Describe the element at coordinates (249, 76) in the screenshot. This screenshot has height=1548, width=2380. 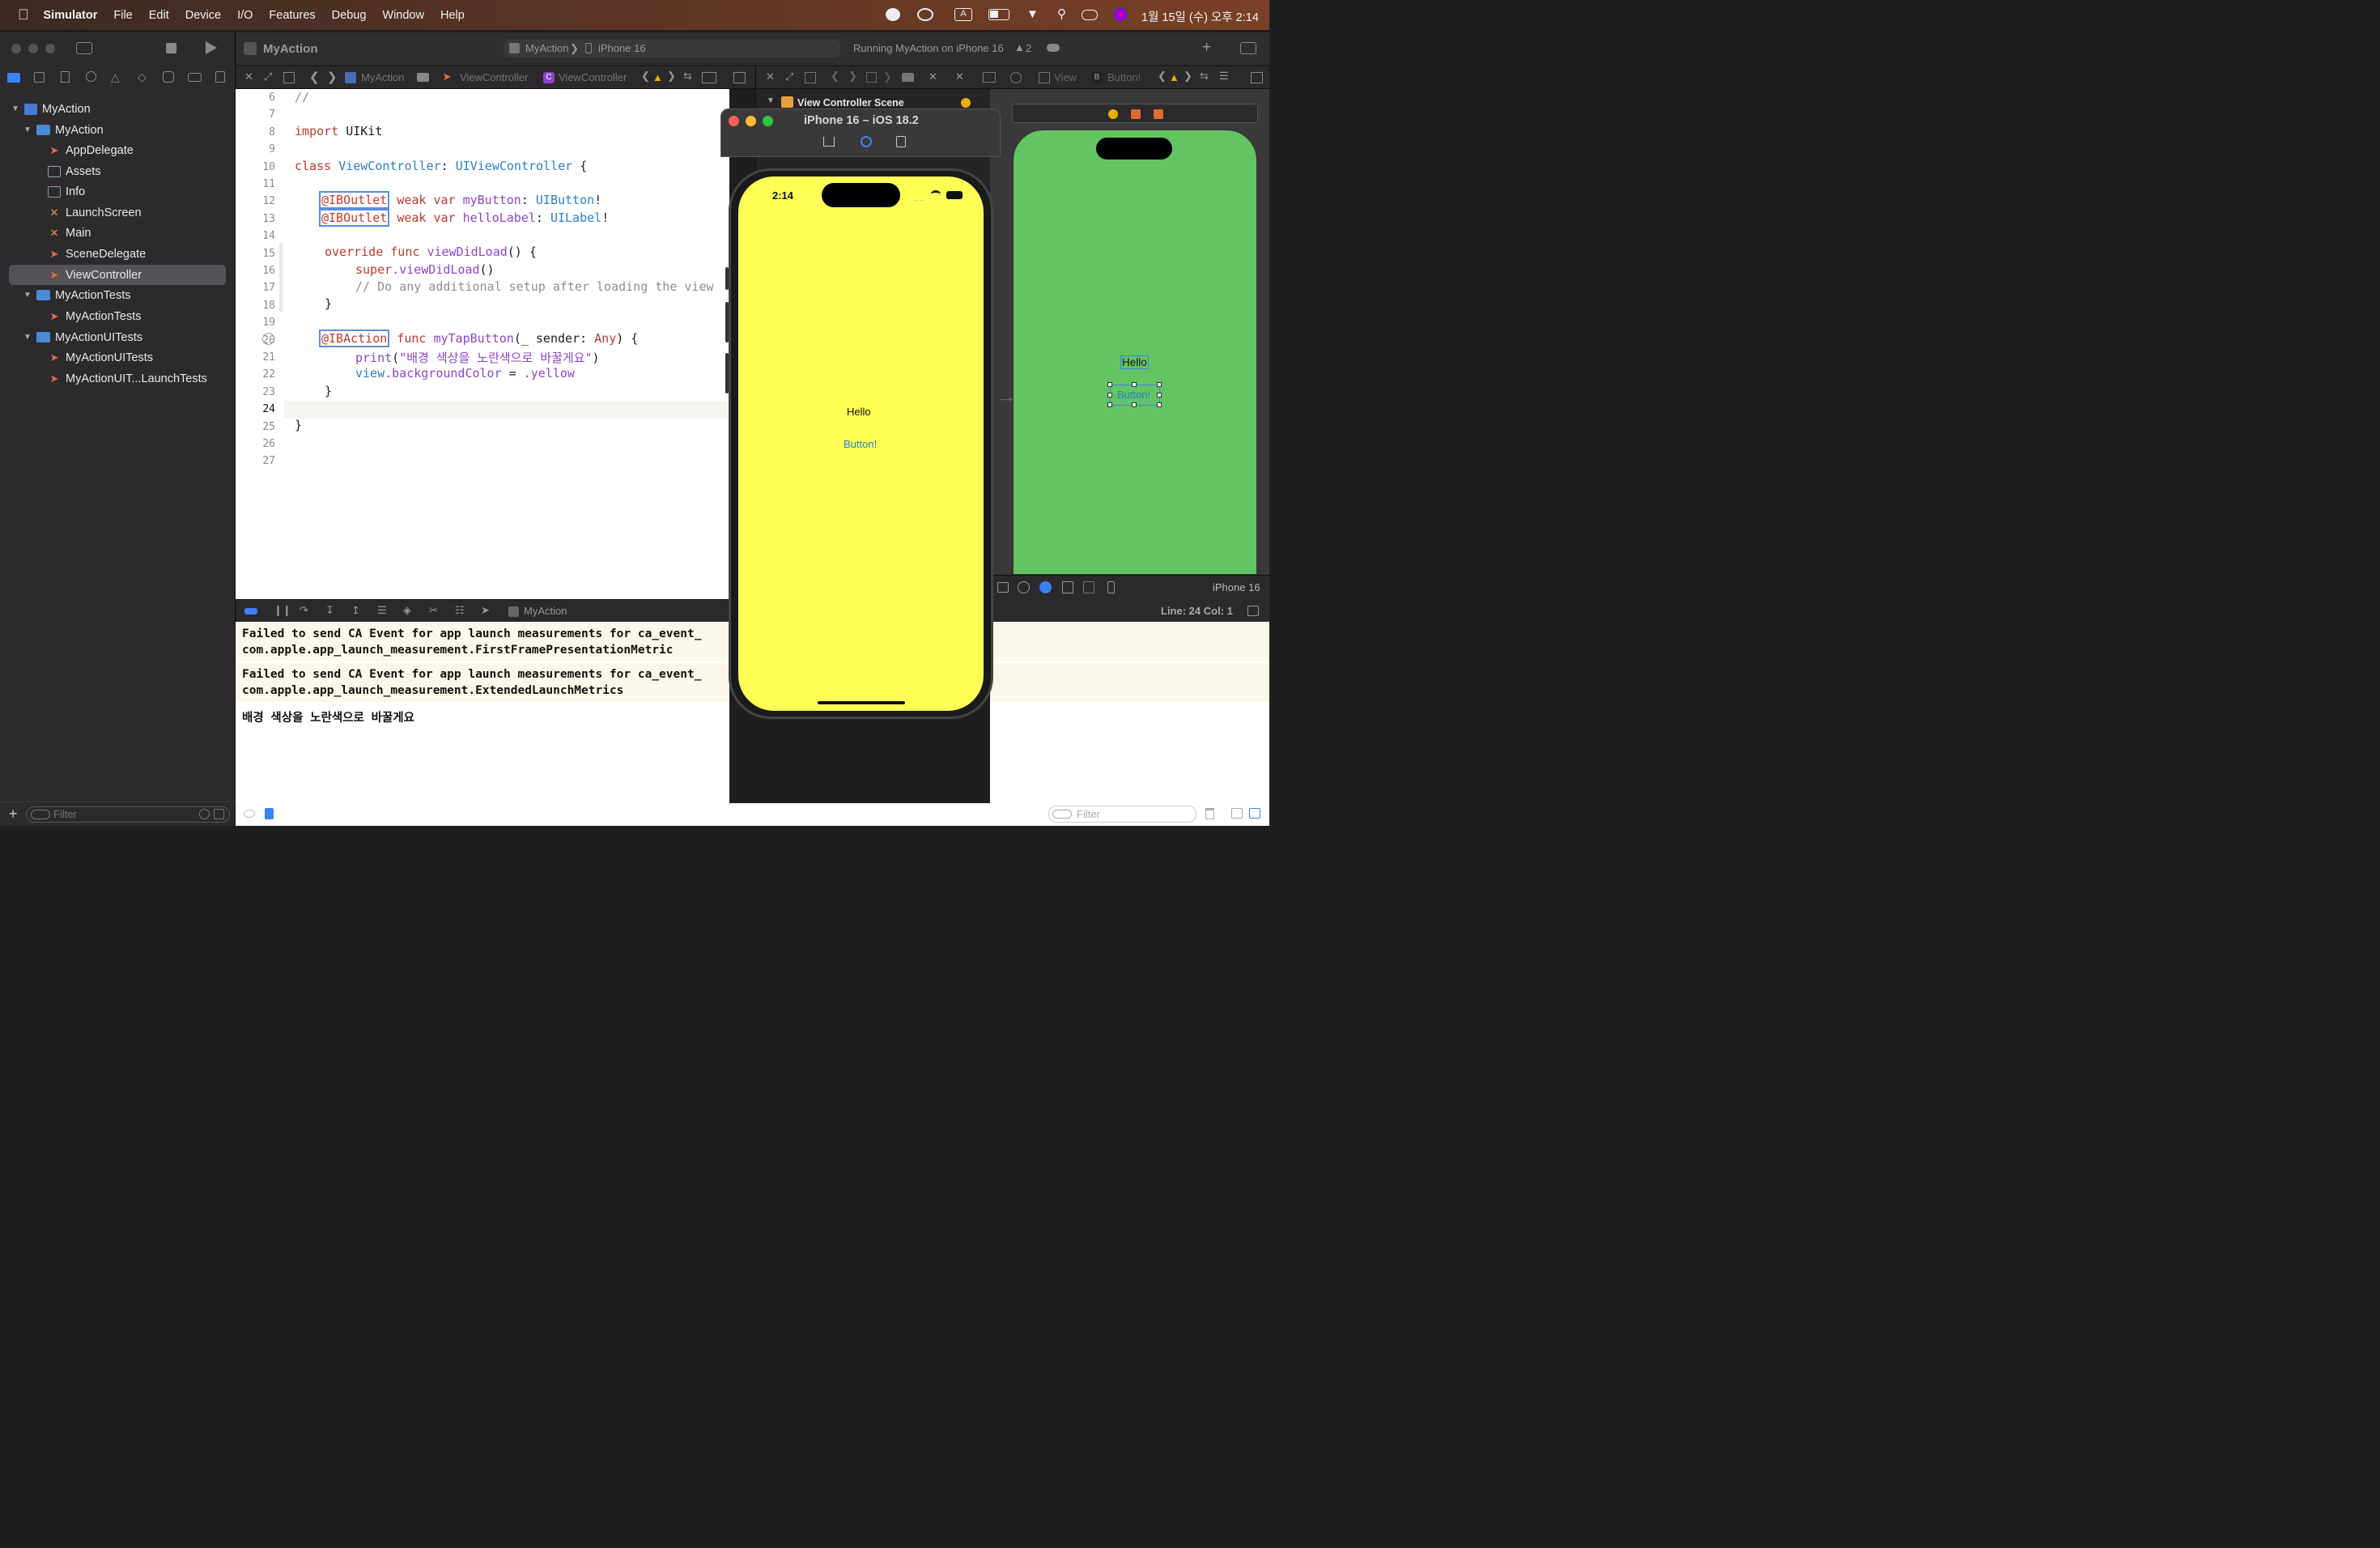
I see `close-editor-icon: ✕` at that location.